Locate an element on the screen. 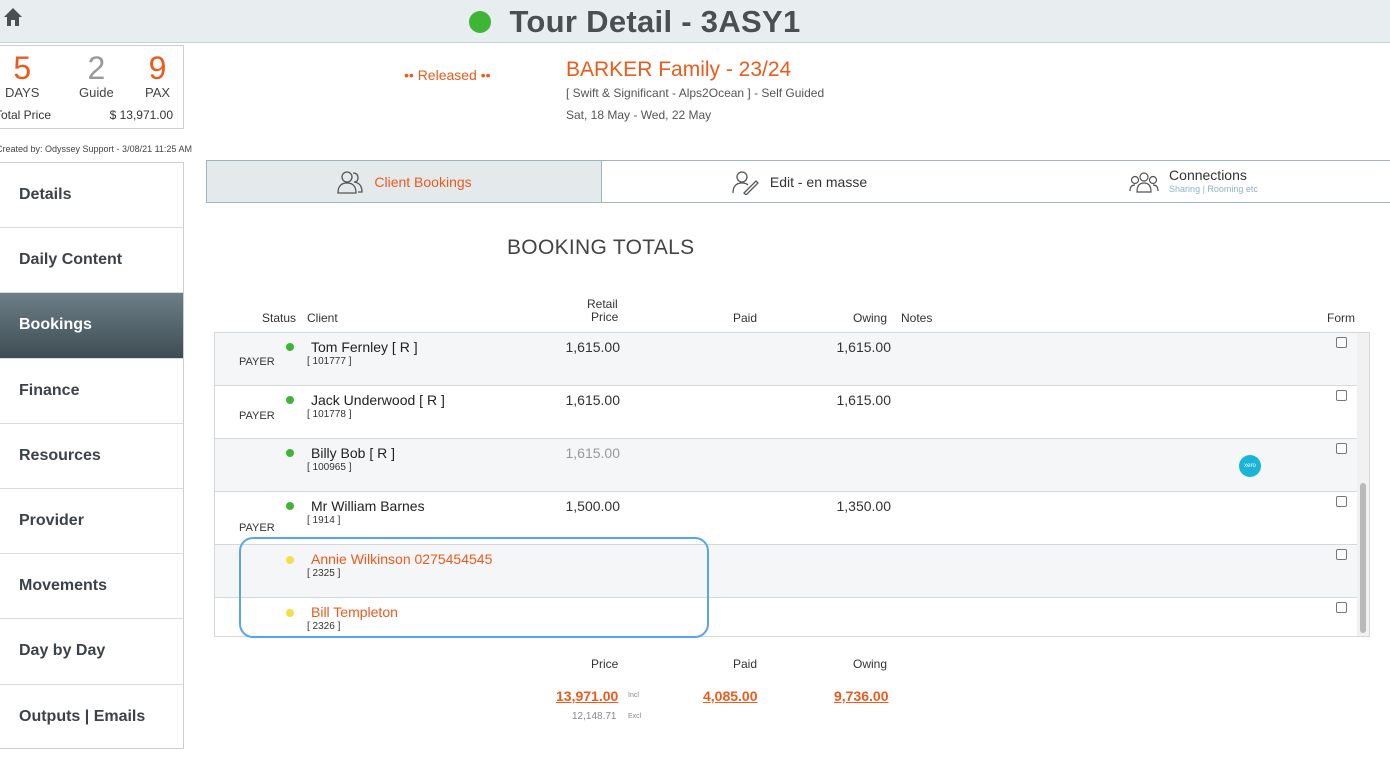 The image size is (1390, 762). tab-edit-en-masse: Edit - en masse is located at coordinates (799, 181).